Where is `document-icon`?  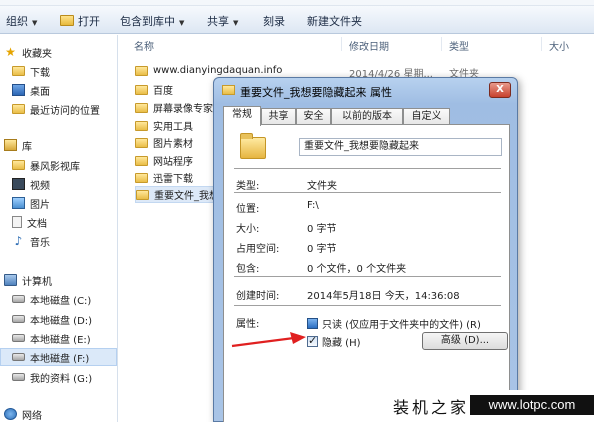
document-icon is located at coordinates (17, 222).